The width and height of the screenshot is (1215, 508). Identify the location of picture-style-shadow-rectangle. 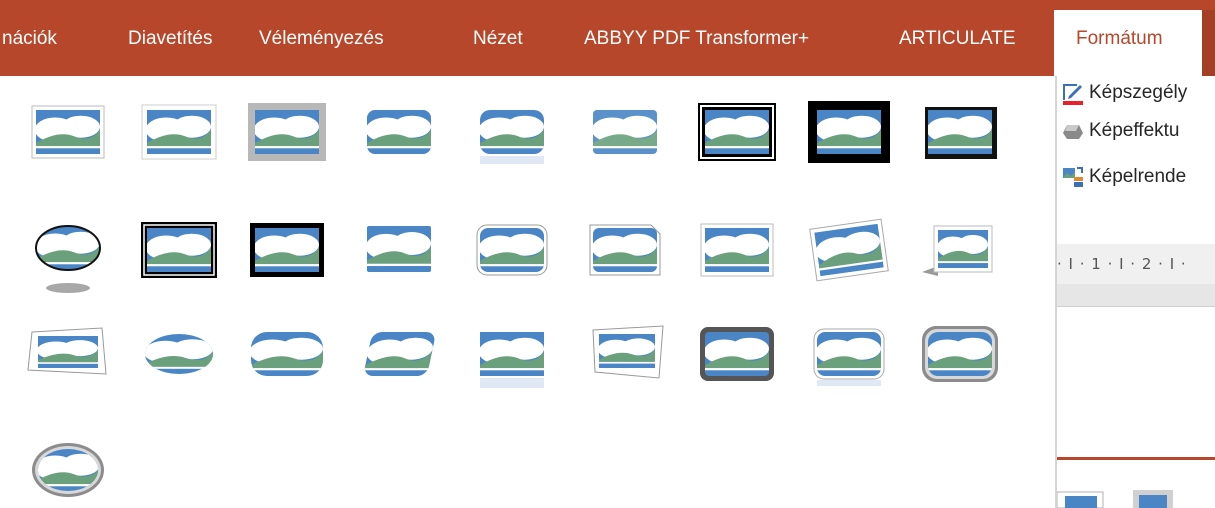
(963, 138).